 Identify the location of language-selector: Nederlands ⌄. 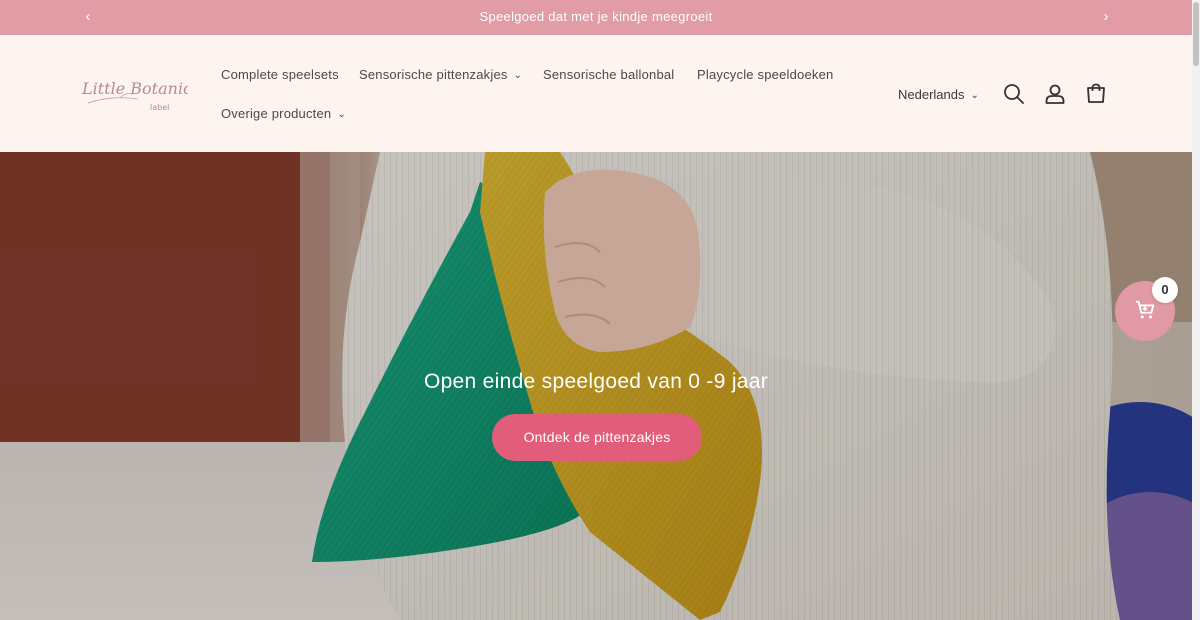
(938, 94).